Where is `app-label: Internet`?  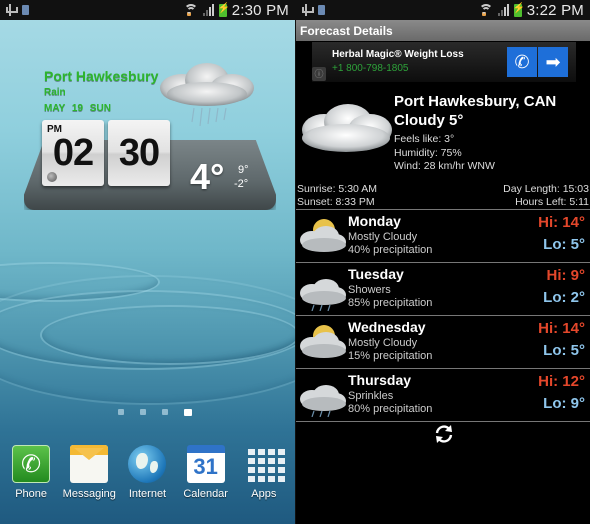 app-label: Internet is located at coordinates (147, 494).